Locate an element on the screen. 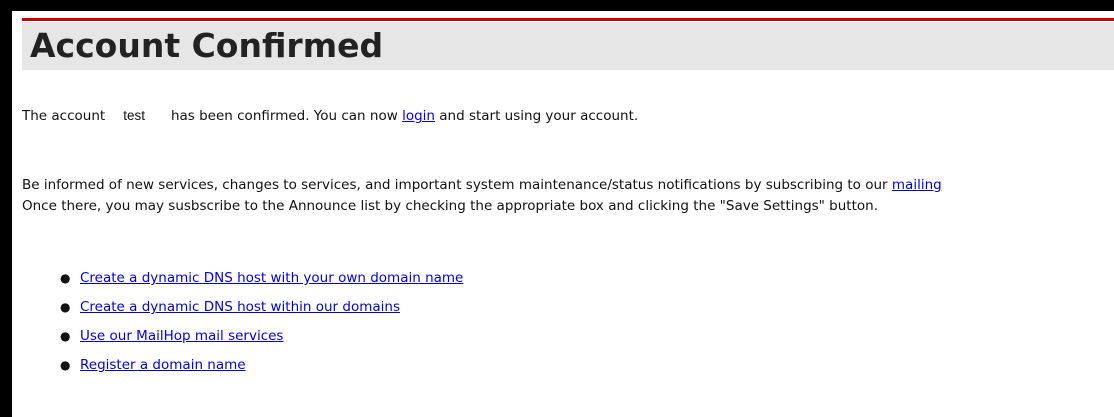 The width and height of the screenshot is (1114, 417). page-title: Account Confirmed is located at coordinates (207, 45).